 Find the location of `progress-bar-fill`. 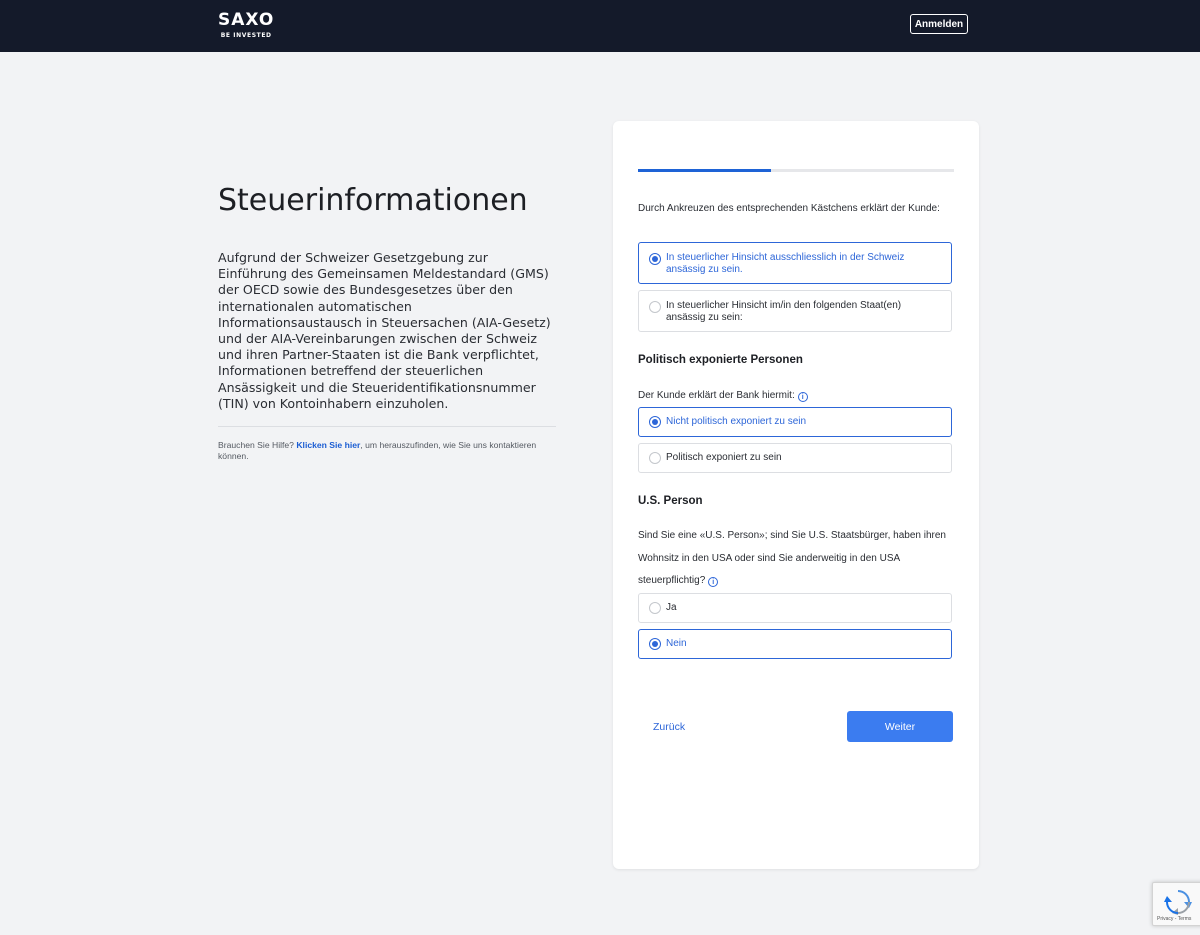

progress-bar-fill is located at coordinates (704, 170).